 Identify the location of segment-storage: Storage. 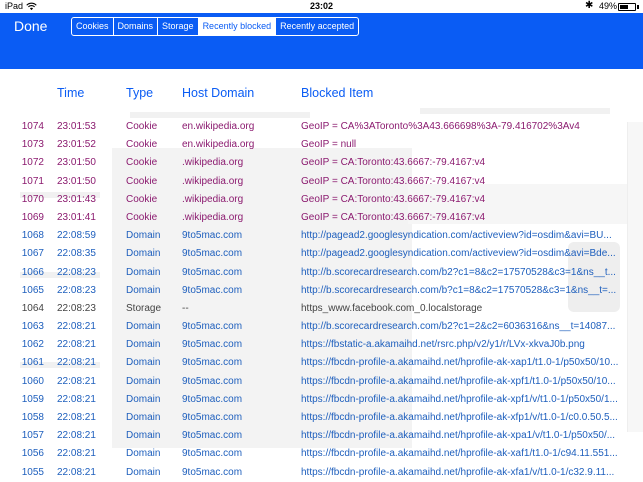
(178, 26).